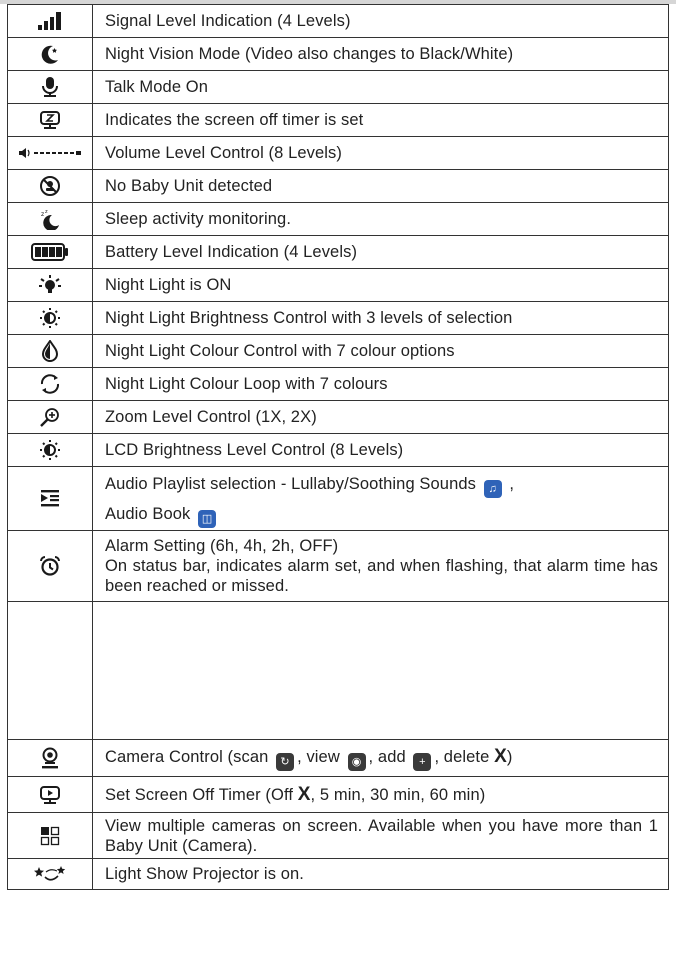 This screenshot has height=960, width=676. What do you see at coordinates (492, 488) in the screenshot?
I see `music-note-icon: ♫` at bounding box center [492, 488].